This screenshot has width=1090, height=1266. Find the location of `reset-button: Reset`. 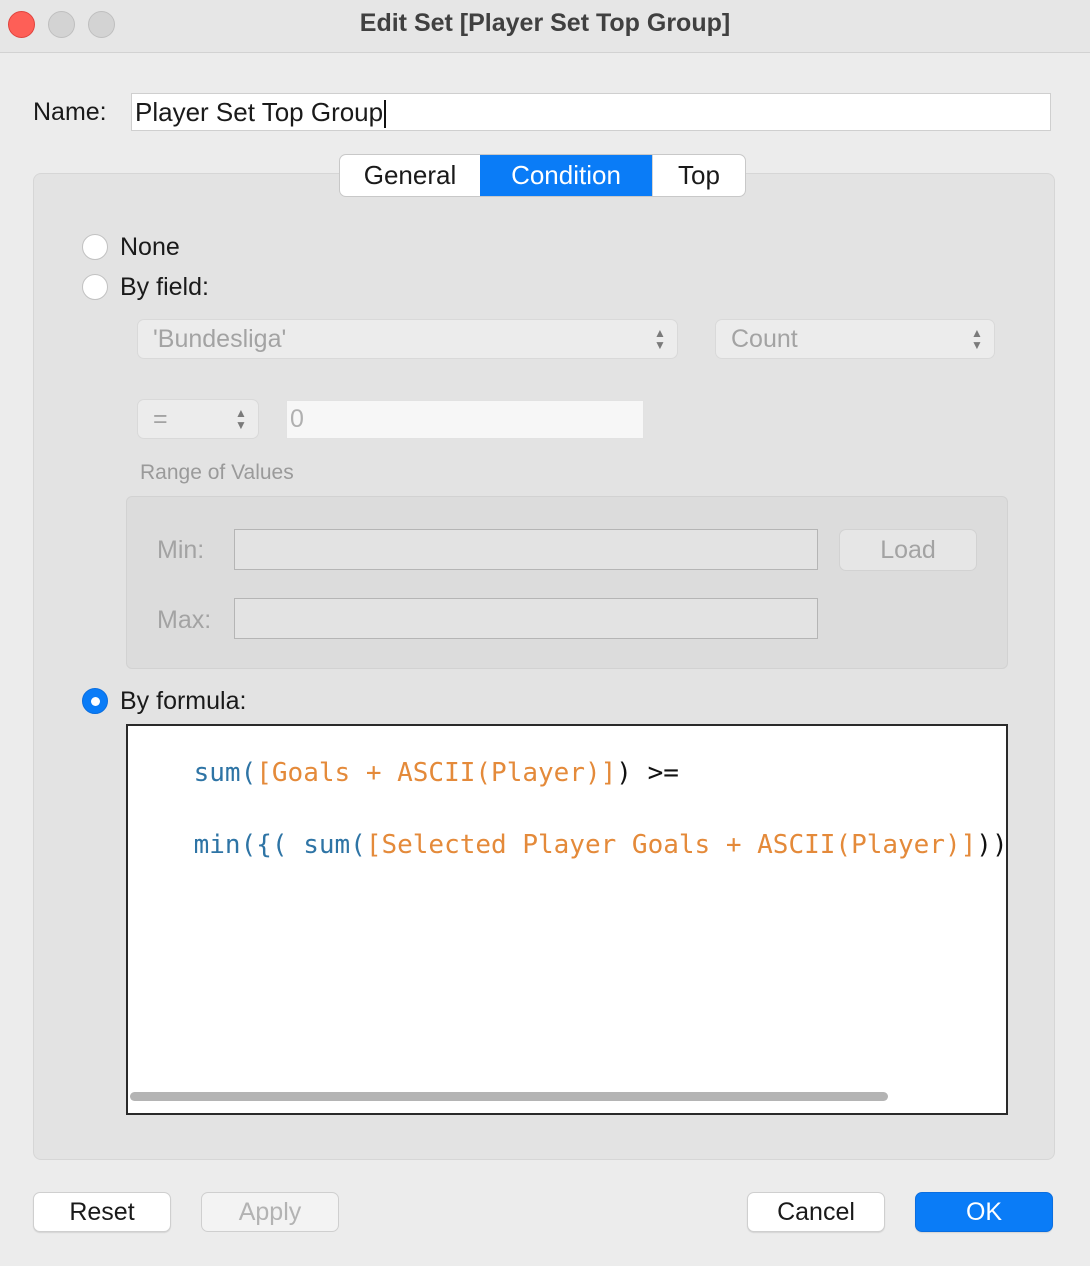

reset-button: Reset is located at coordinates (102, 1212).